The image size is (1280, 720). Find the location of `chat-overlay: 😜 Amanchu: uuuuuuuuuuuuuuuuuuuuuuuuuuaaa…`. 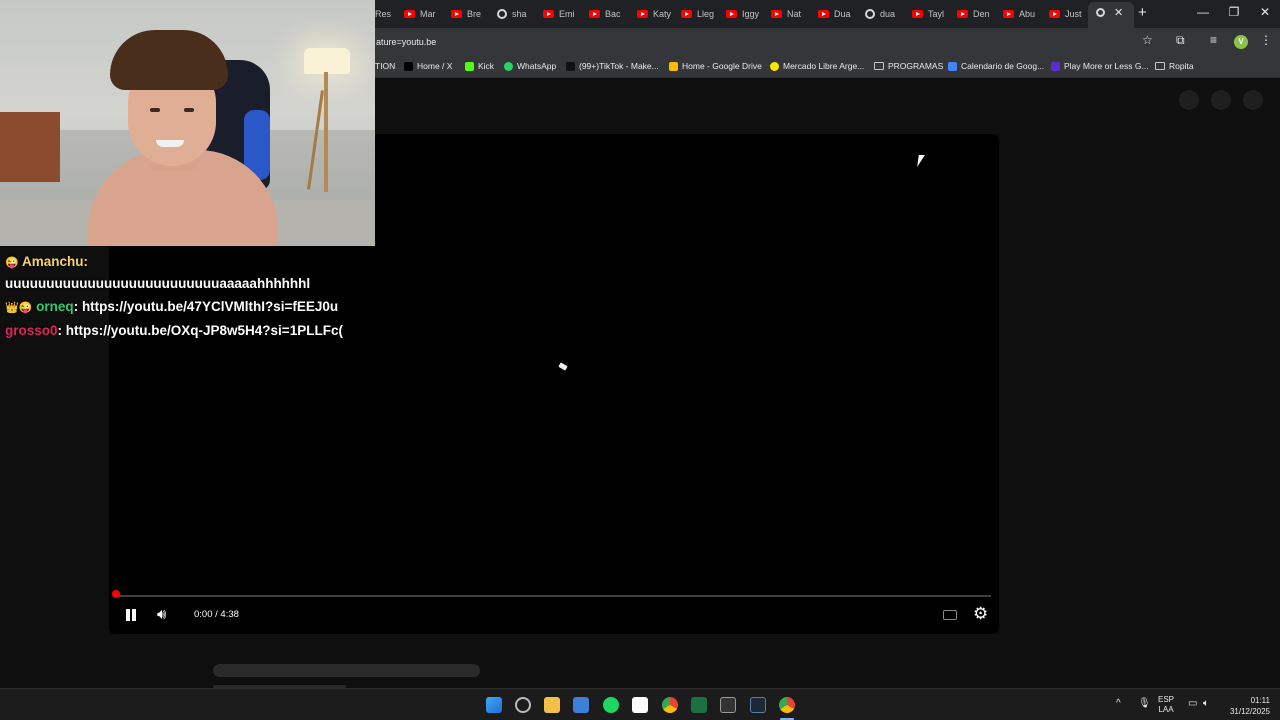

chat-overlay: 😜 Amanchu: uuuuuuuuuuuuuuuuuuuuuuuuuuaaa… is located at coordinates (187, 301).